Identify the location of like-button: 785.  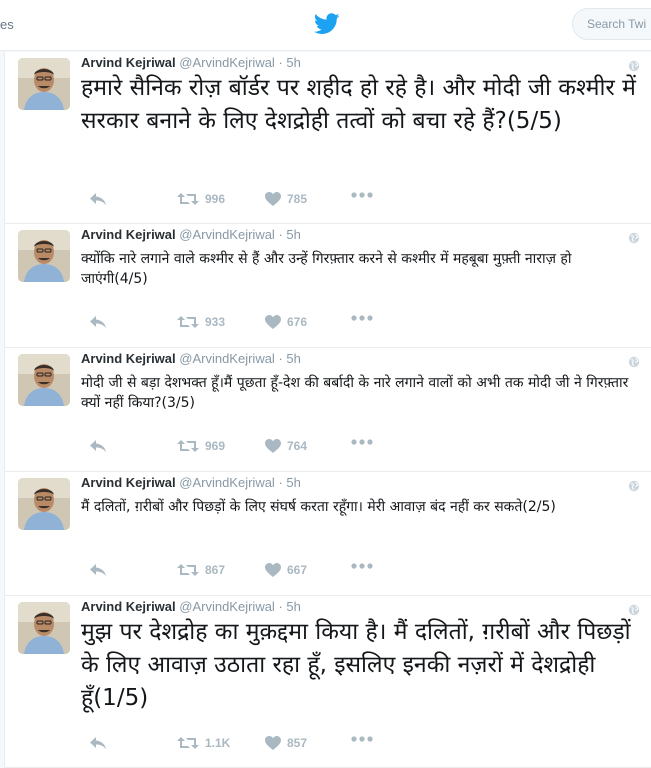
(286, 199).